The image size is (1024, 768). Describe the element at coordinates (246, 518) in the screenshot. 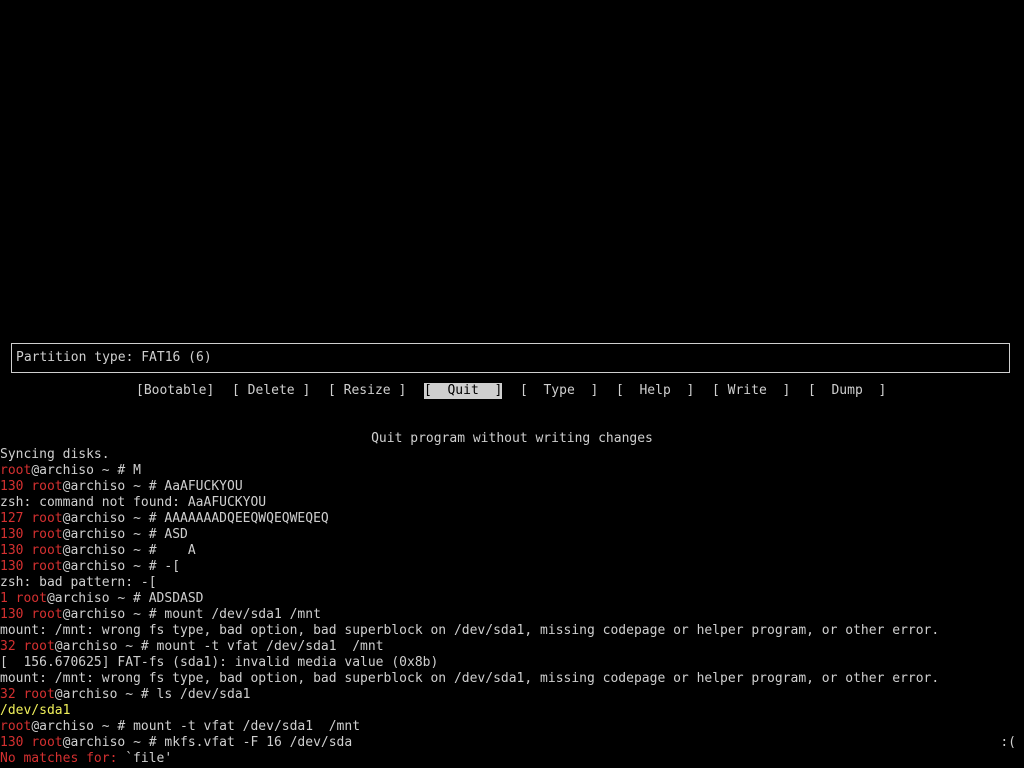

I see `prompt-command: AAAAAAADQEEQWQEQWEQEQ` at that location.